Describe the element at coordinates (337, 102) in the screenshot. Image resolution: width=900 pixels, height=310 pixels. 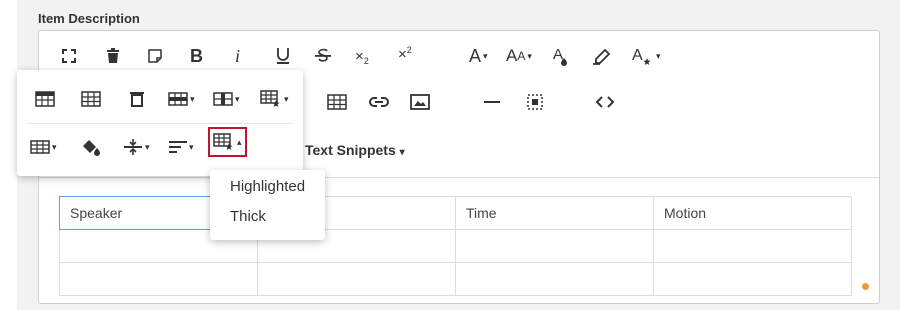
I see `insert-table-icon` at that location.